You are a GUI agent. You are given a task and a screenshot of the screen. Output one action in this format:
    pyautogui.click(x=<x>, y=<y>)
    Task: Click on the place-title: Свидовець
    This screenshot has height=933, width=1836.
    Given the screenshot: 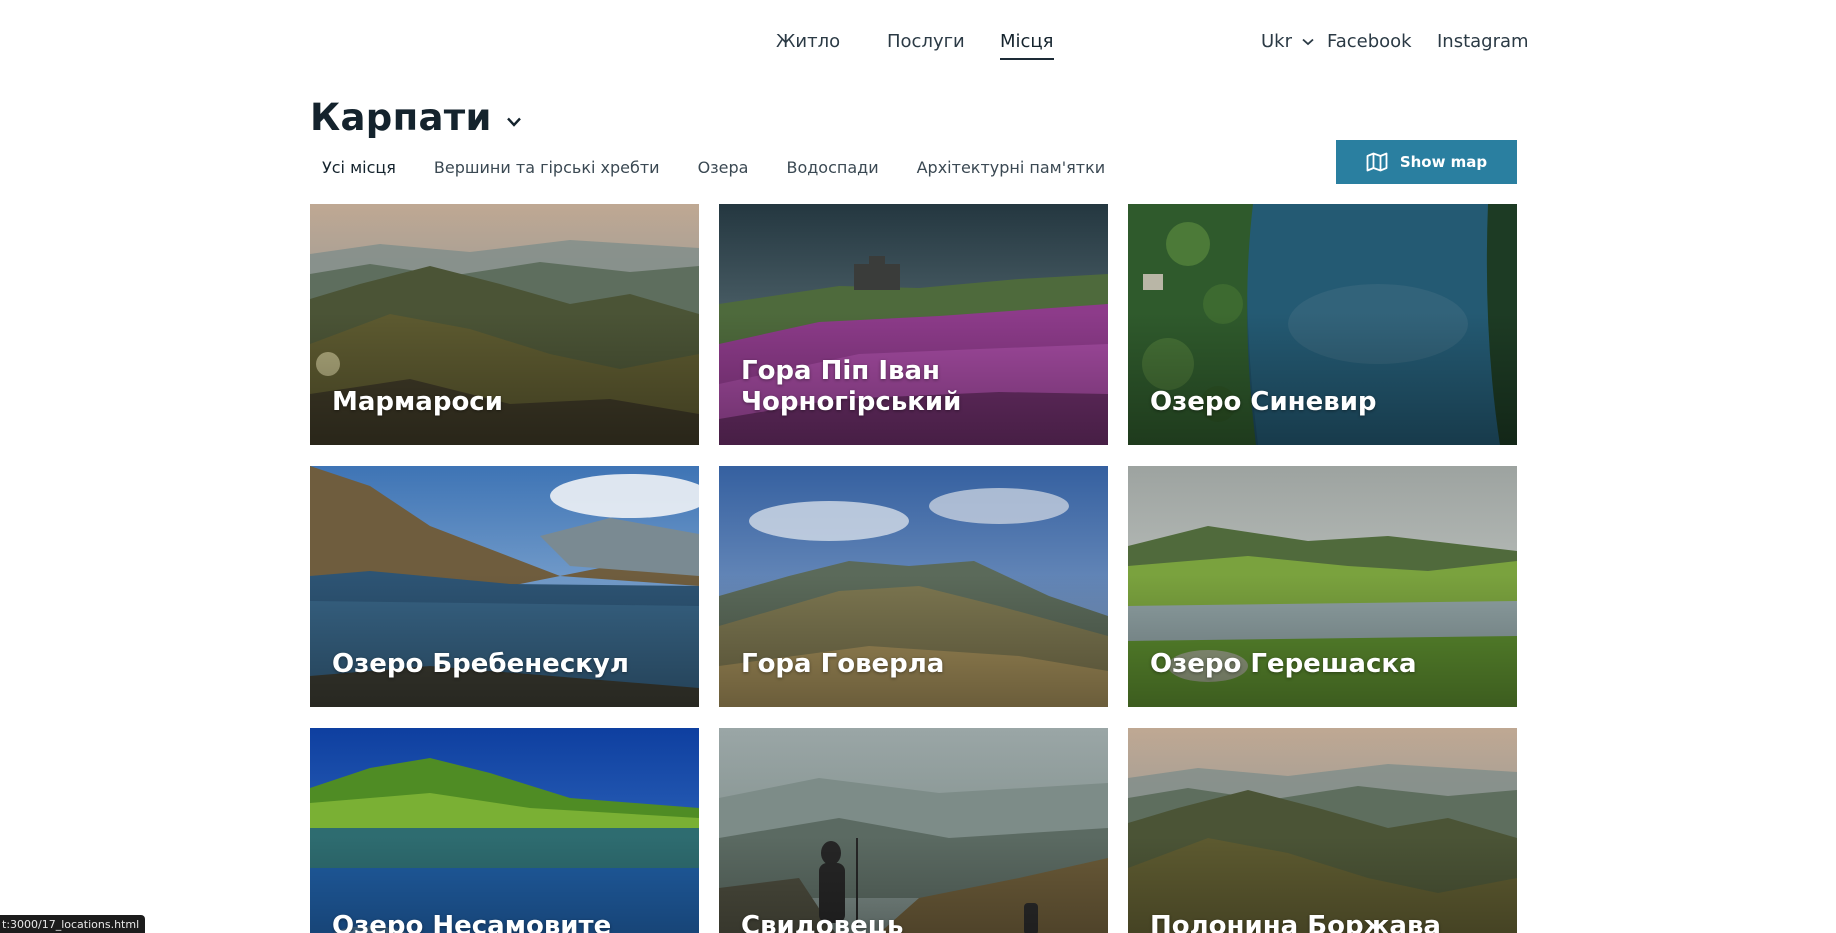 What is the action you would take?
    pyautogui.click(x=822, y=922)
    